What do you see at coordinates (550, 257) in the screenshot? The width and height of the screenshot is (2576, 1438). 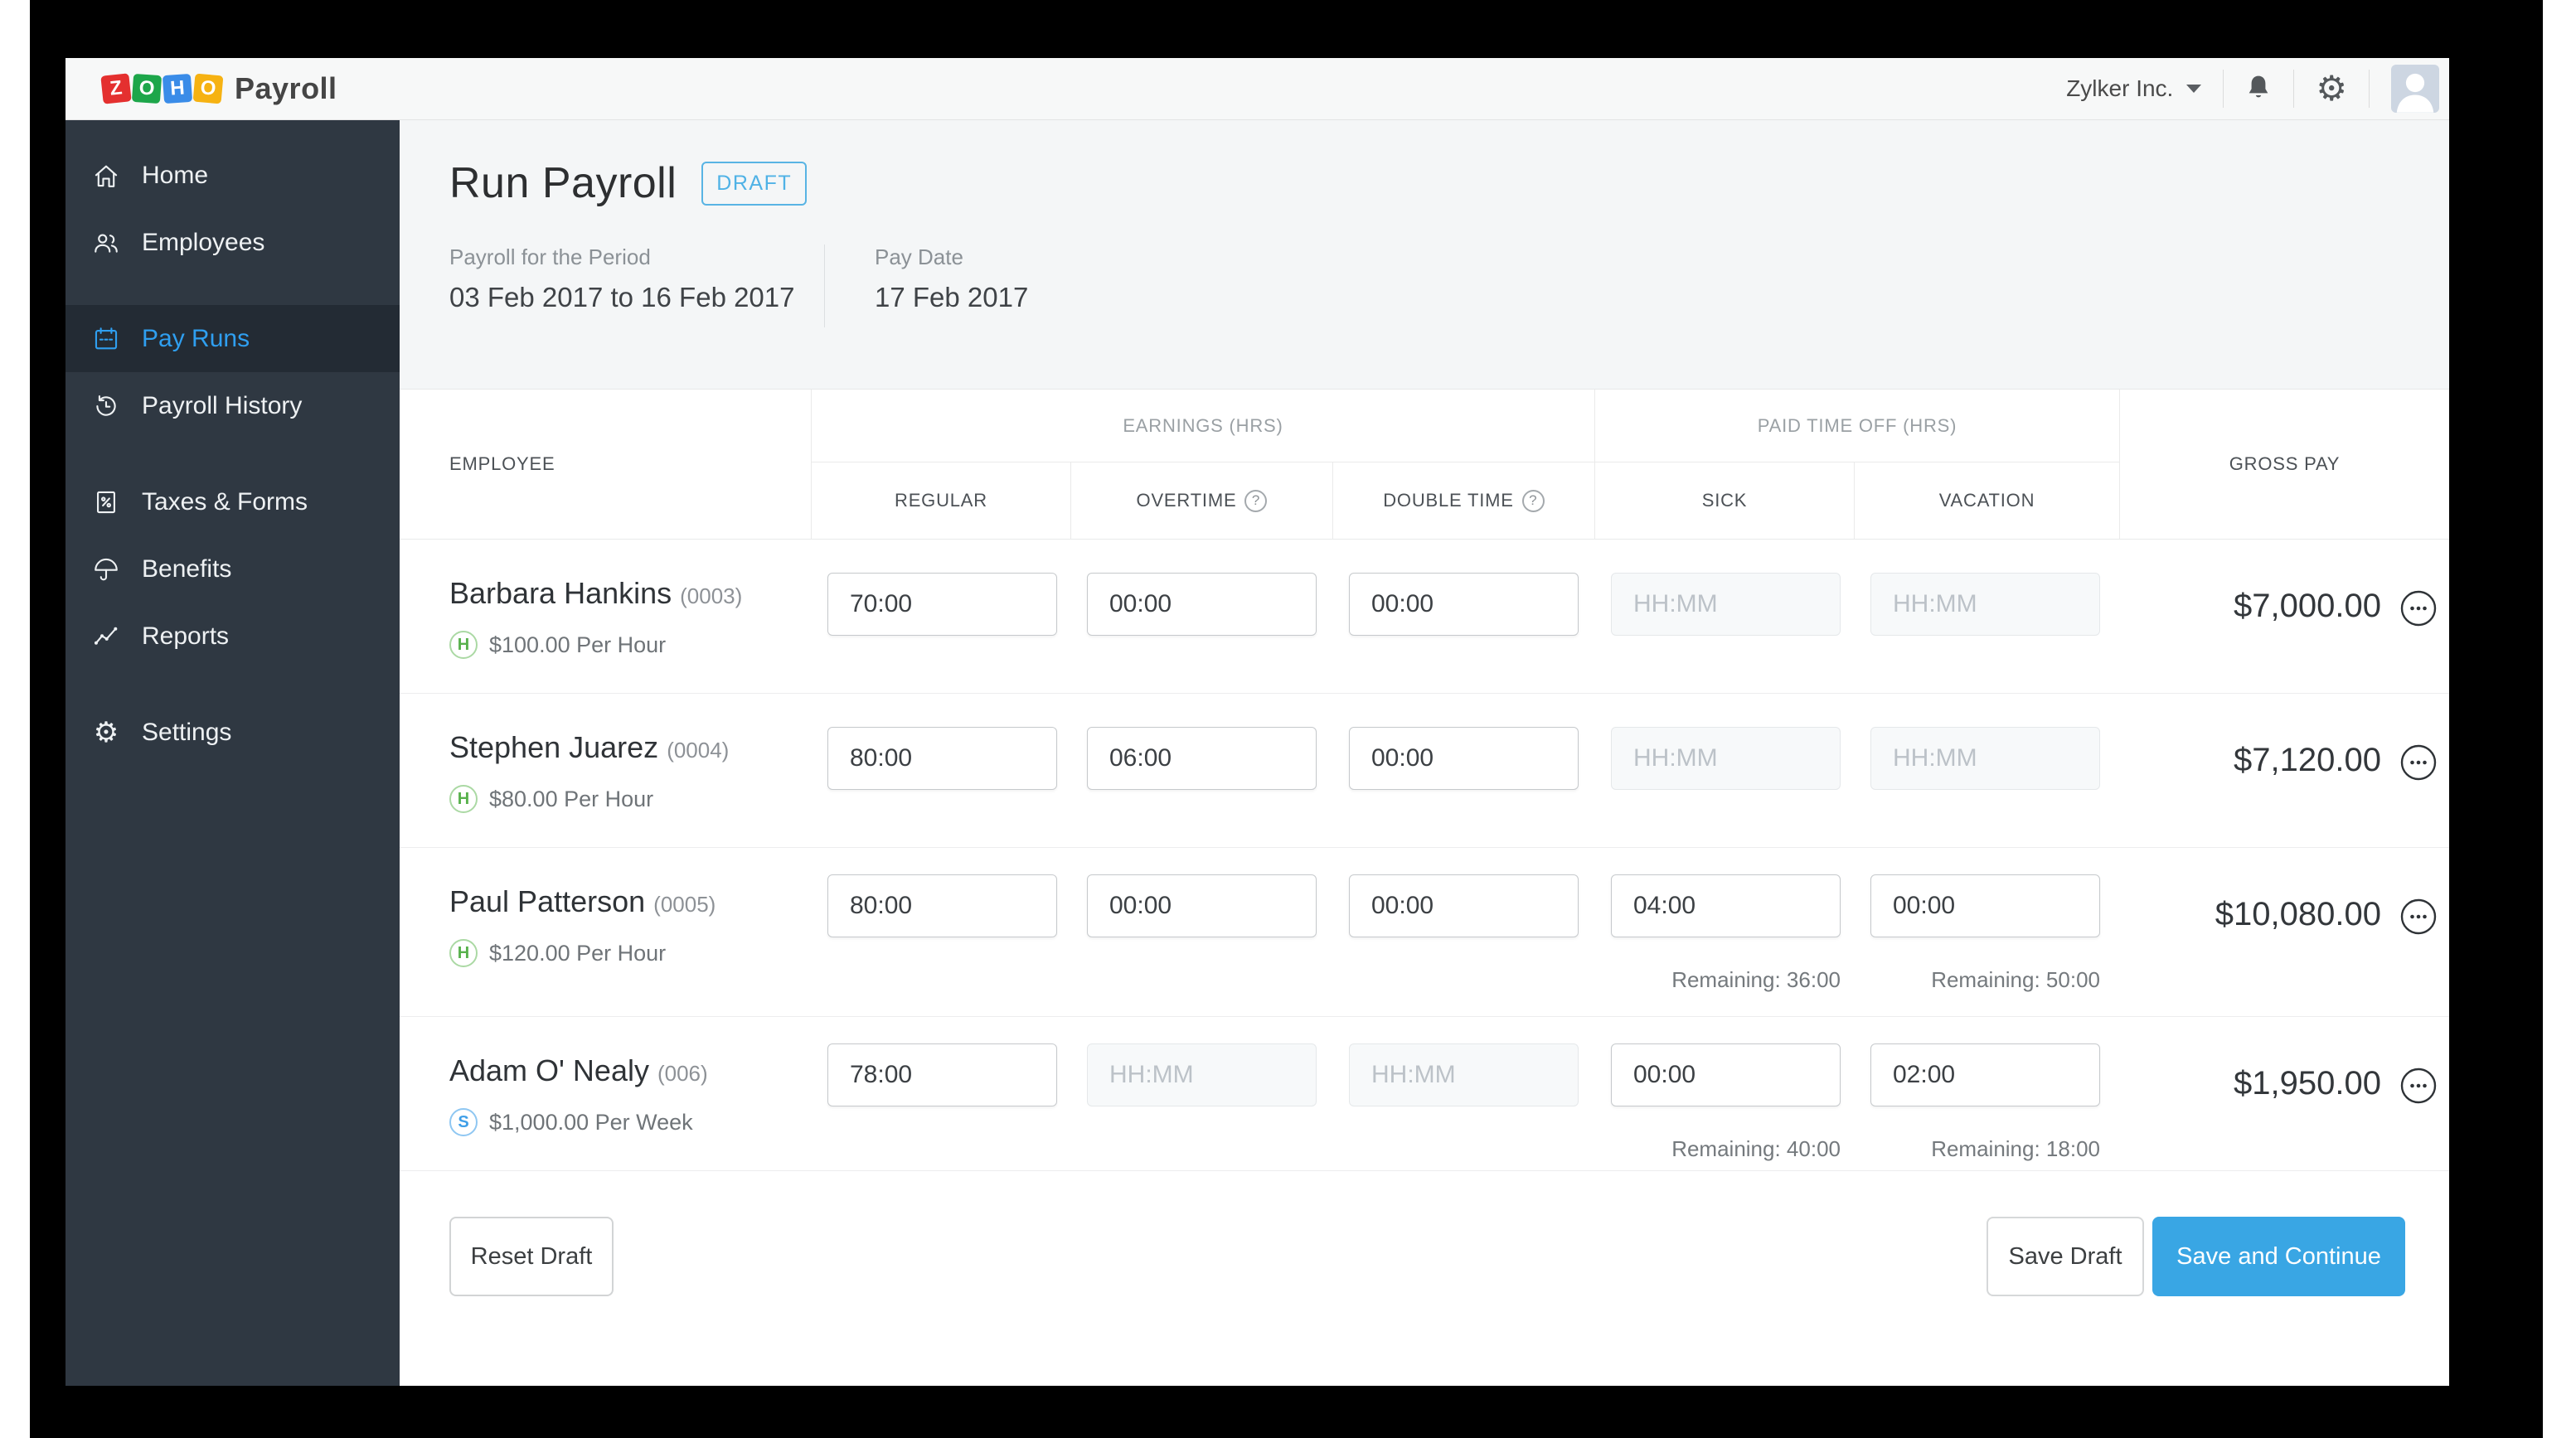 I see `payroll-period-label: Payroll for the Period` at bounding box center [550, 257].